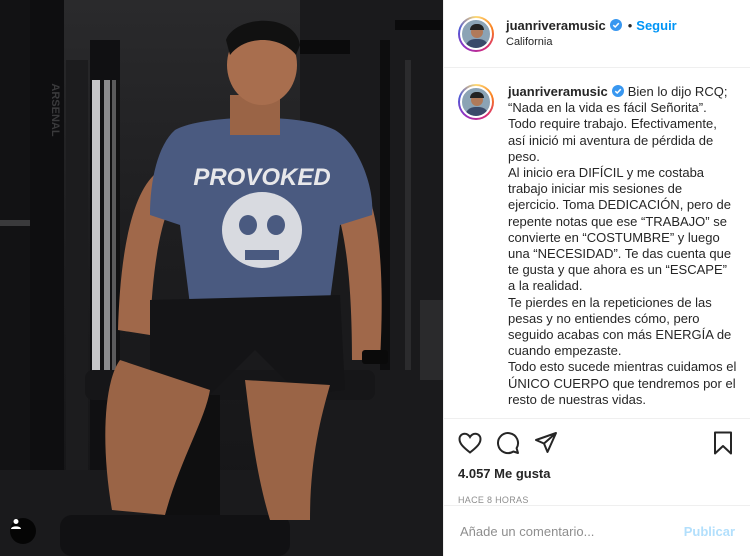 This screenshot has height=556, width=750. I want to click on post-timestamp: HACE 8 HORAS, so click(596, 500).